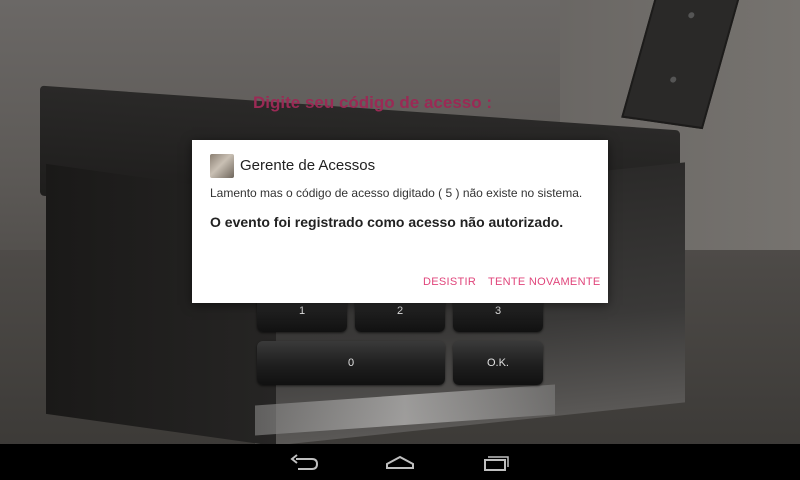 This screenshot has height=480, width=800. I want to click on retry-button: TENTE NOVAMENTE, so click(544, 282).